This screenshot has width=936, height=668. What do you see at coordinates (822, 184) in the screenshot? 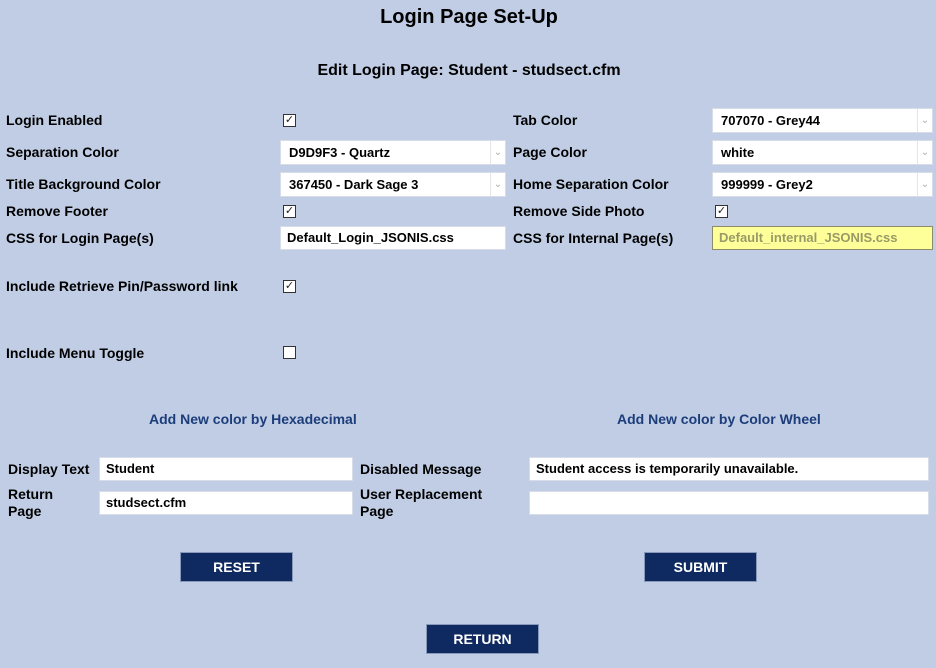
I see `home-separation-color-select: 999999 - Grey2 ⌄` at bounding box center [822, 184].